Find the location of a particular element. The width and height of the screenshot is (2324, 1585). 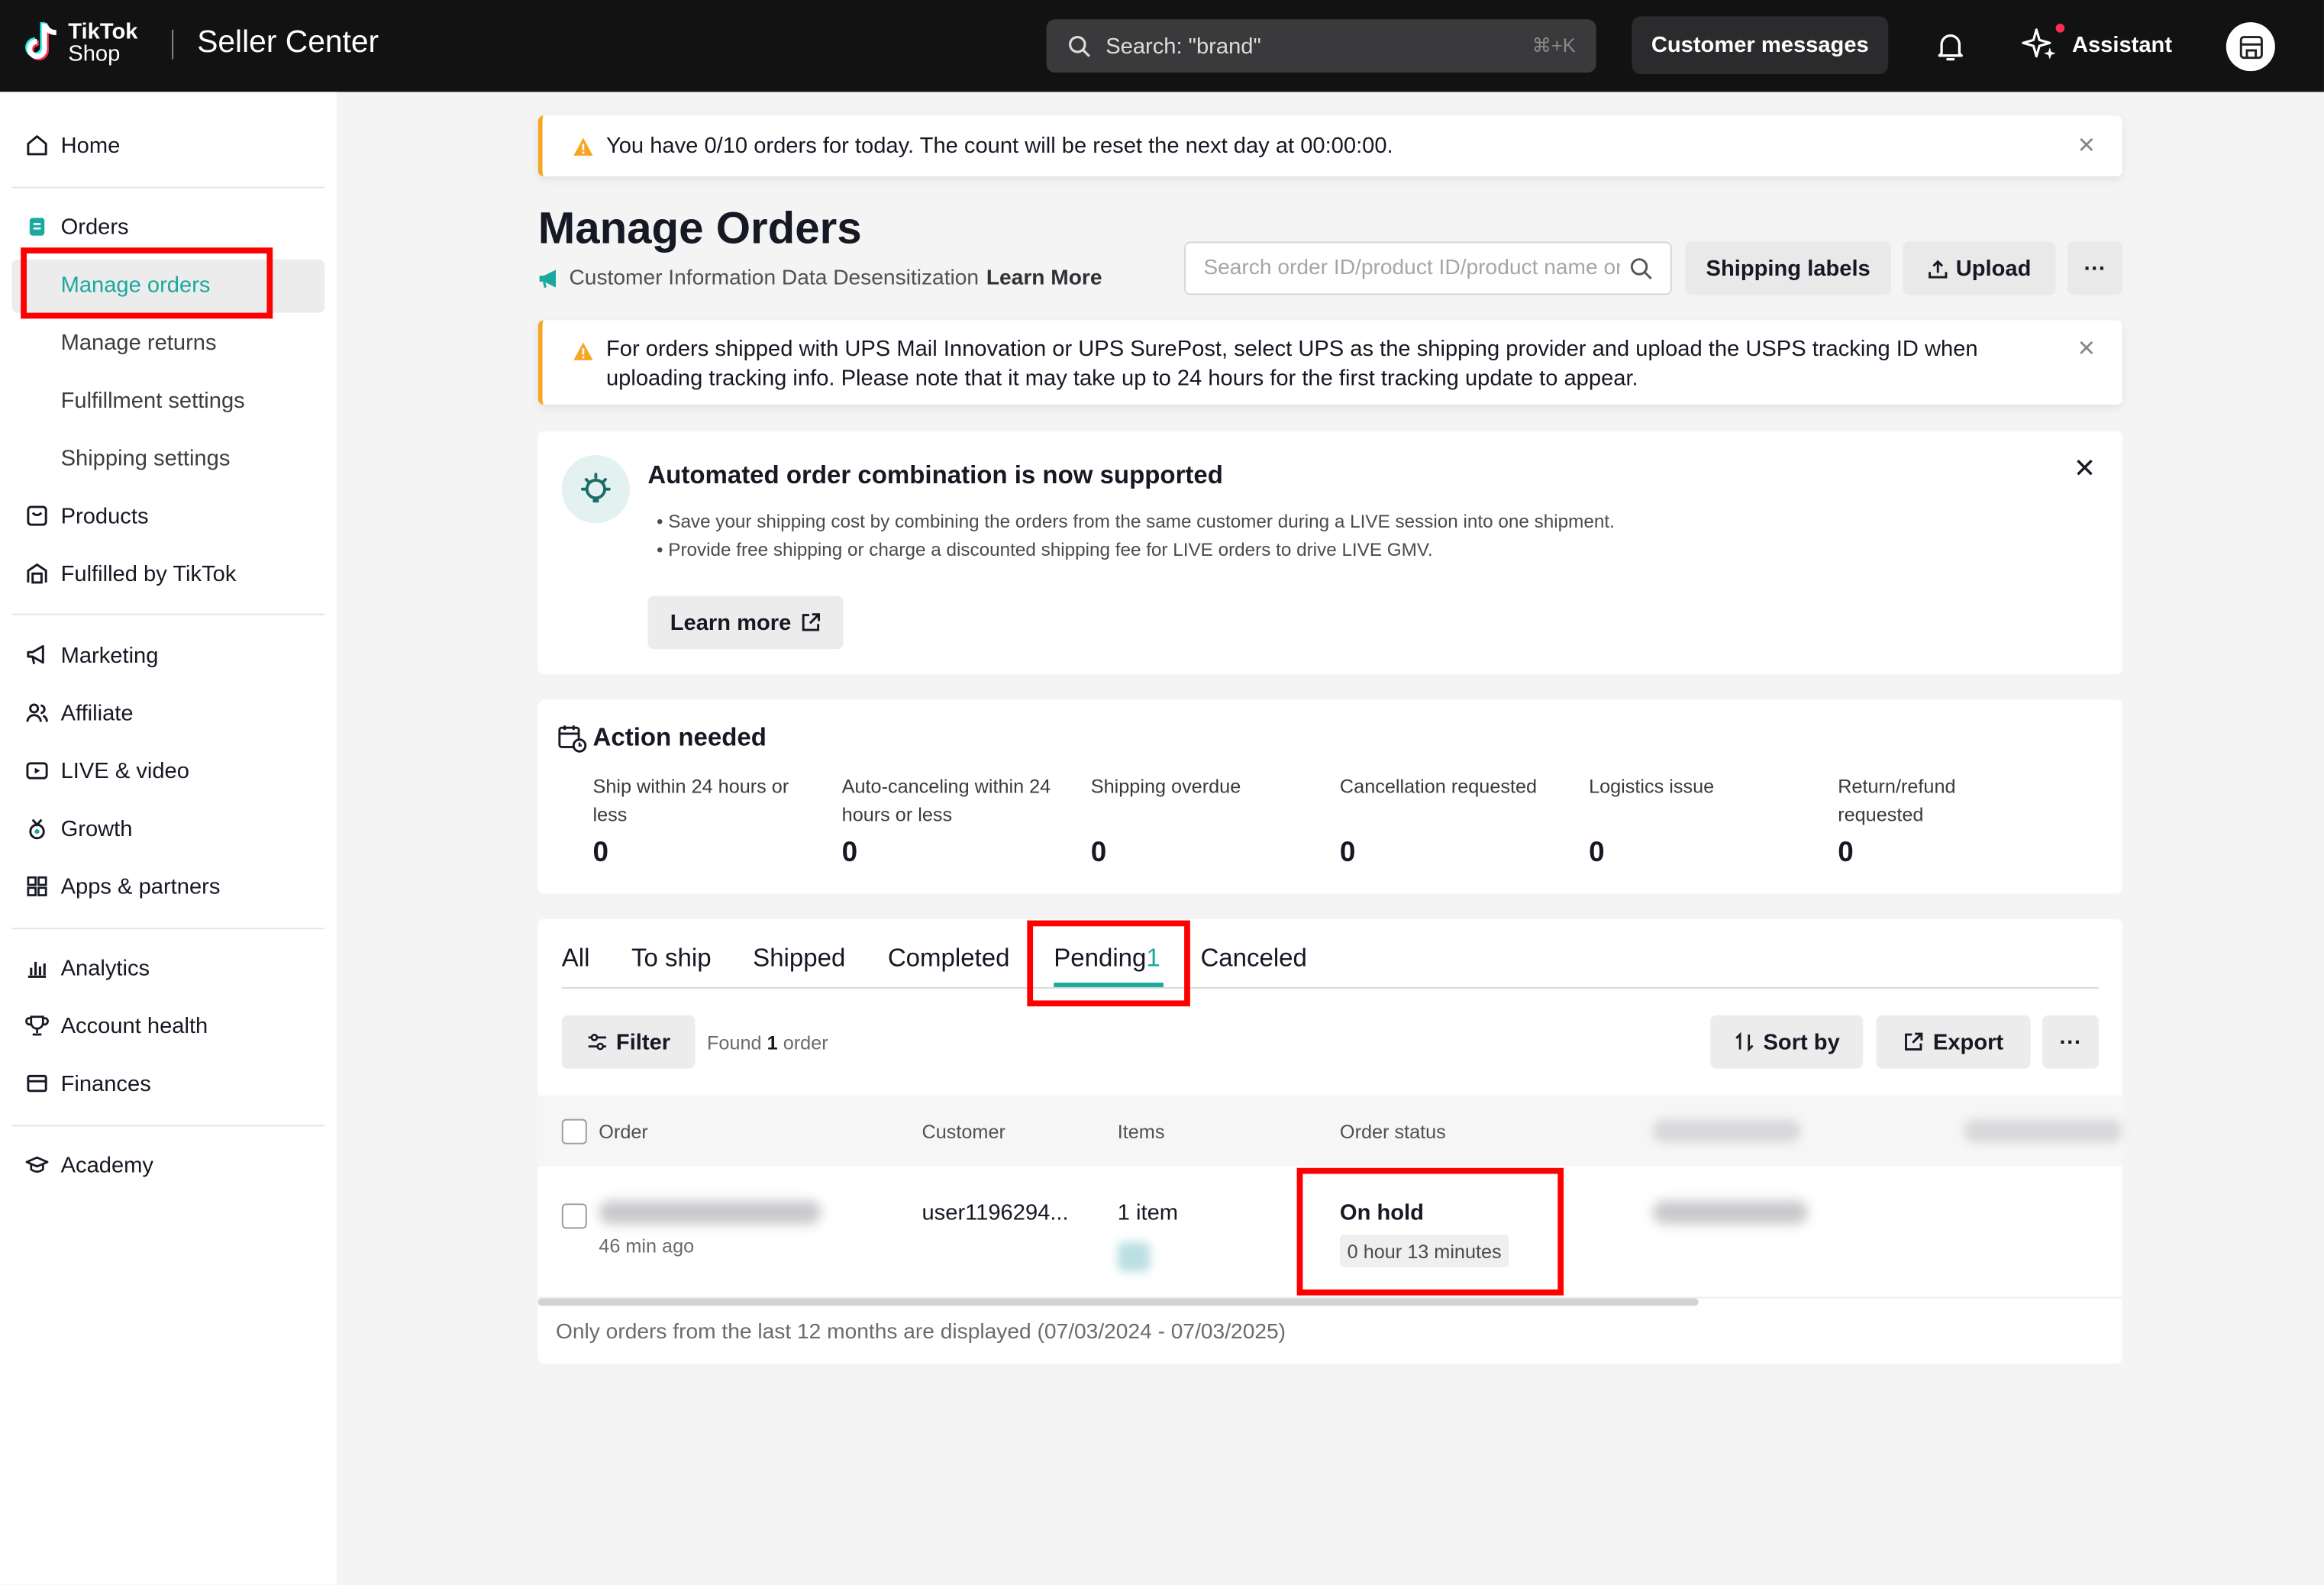

filter-button: Filter is located at coordinates (628, 1042).